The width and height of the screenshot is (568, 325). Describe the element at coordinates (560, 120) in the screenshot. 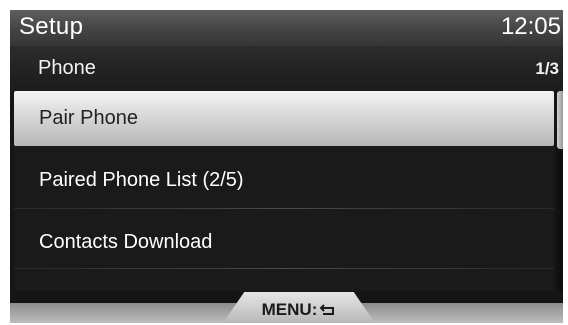

I see `scrollbar-thumb` at that location.